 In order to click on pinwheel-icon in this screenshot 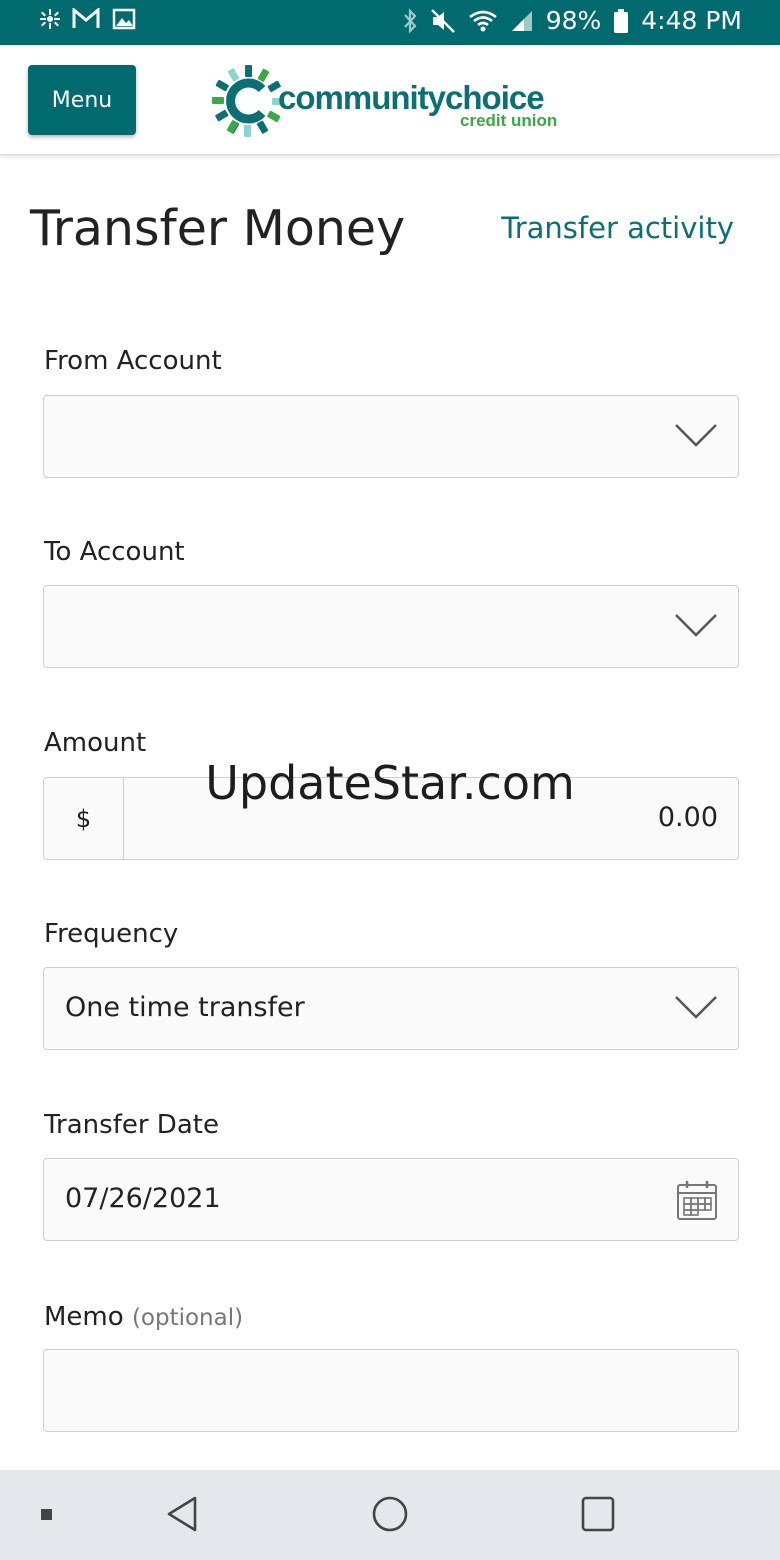, I will do `click(50, 19)`.